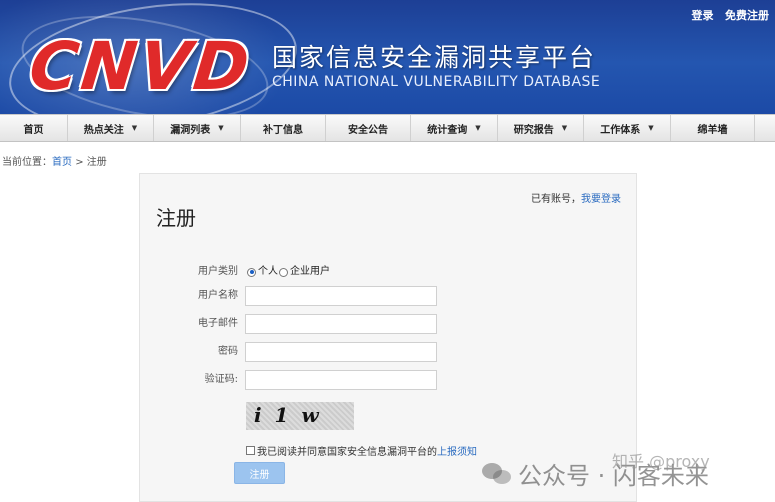 This screenshot has width=775, height=502. I want to click on nav-item-system: 工作体系 ▼, so click(627, 128).